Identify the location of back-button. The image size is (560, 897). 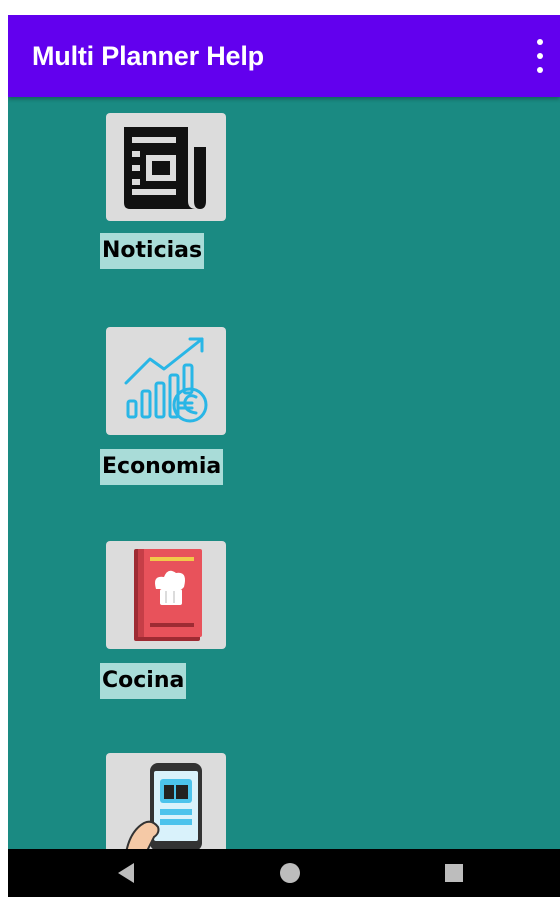
(126, 873).